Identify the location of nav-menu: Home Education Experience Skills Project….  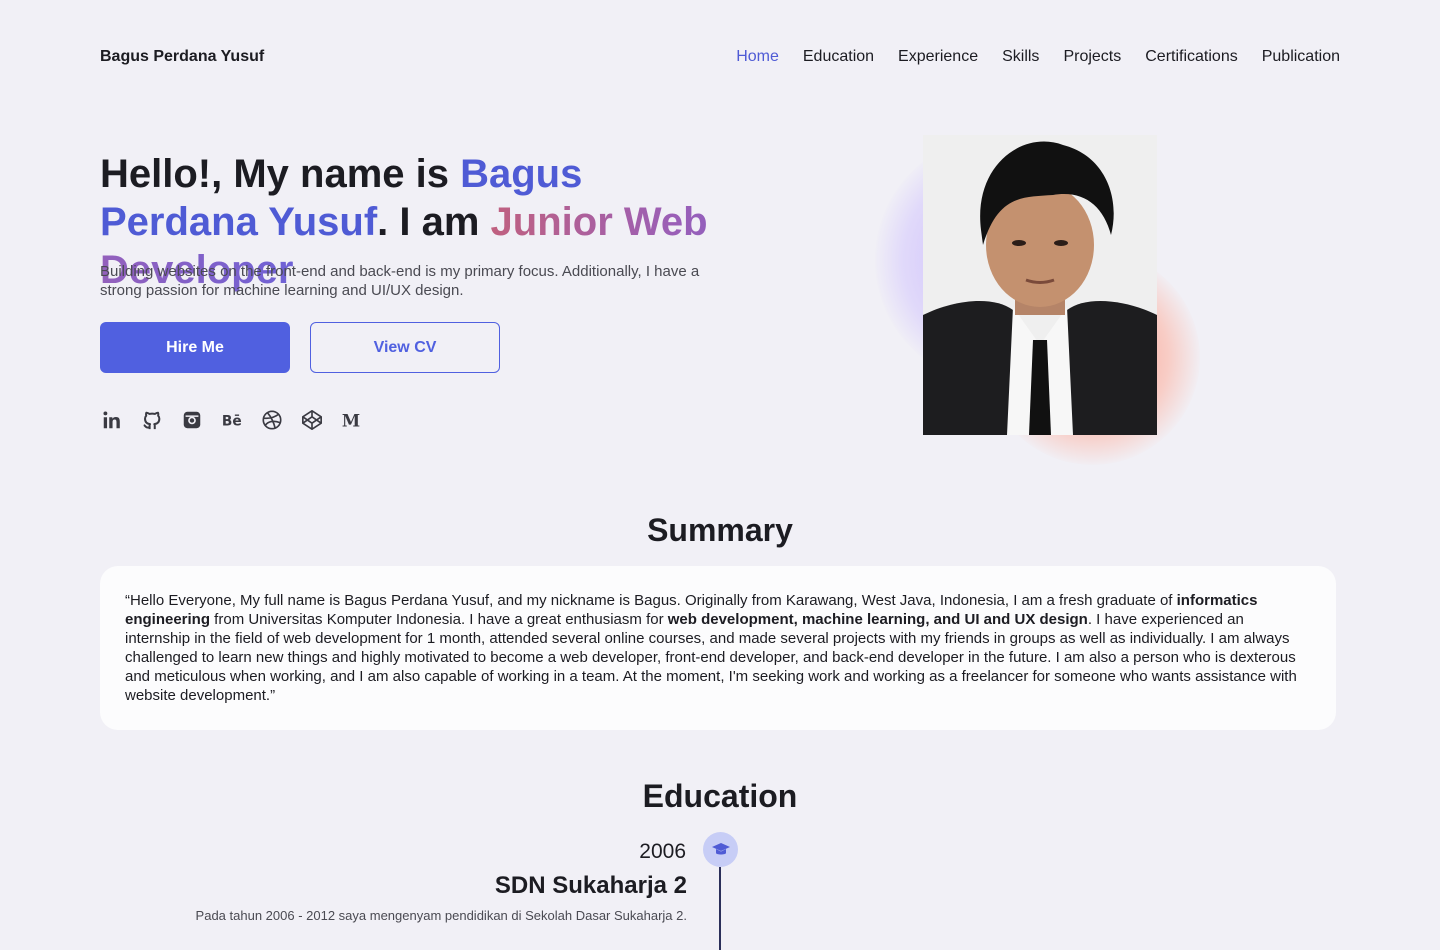
(1038, 57).